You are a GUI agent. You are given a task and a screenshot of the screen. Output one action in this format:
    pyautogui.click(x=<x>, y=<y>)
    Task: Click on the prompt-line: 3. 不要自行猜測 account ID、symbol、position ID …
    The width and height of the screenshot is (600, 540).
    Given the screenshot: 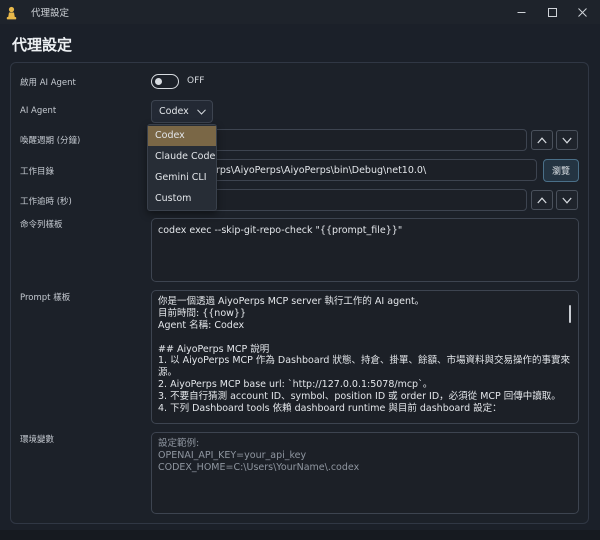 What is the action you would take?
    pyautogui.click(x=359, y=397)
    